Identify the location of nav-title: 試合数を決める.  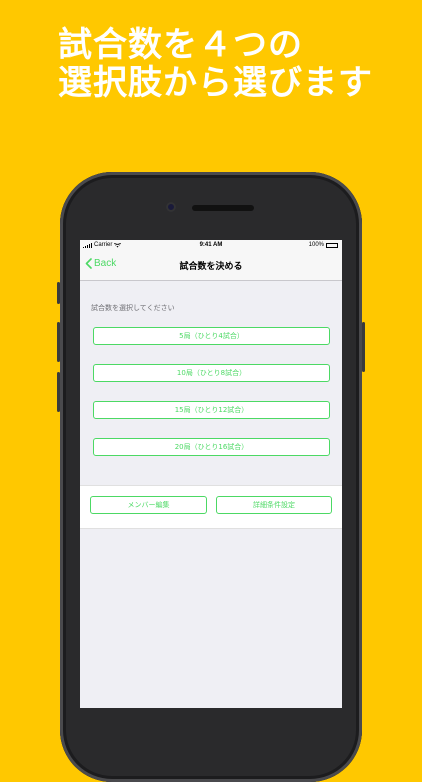
(211, 267).